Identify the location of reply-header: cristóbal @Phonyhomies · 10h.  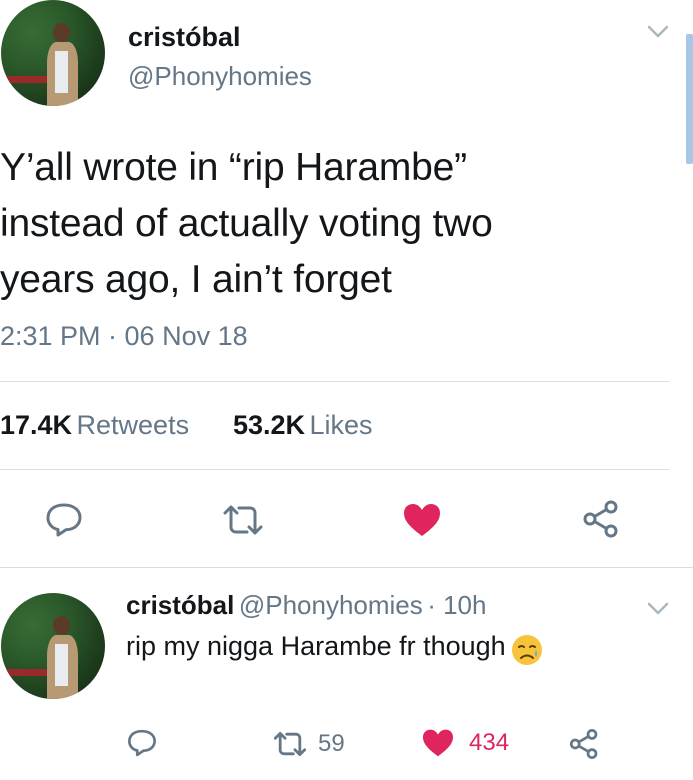
(306, 605).